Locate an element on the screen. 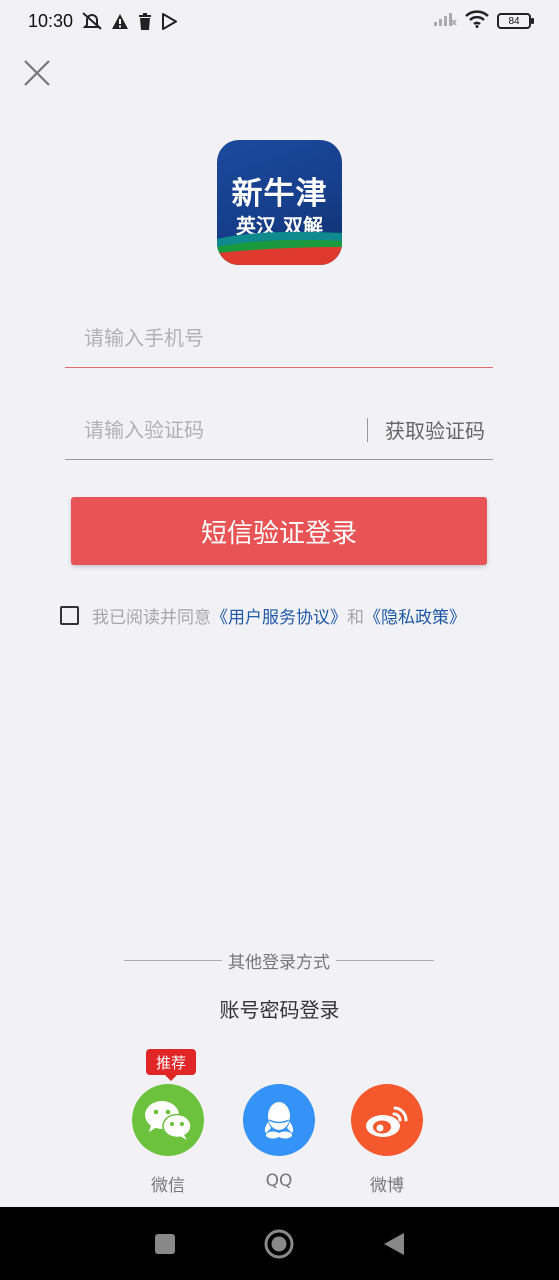 Image resolution: width=559 pixels, height=1280 pixels. qq-label: QQ is located at coordinates (279, 1181).